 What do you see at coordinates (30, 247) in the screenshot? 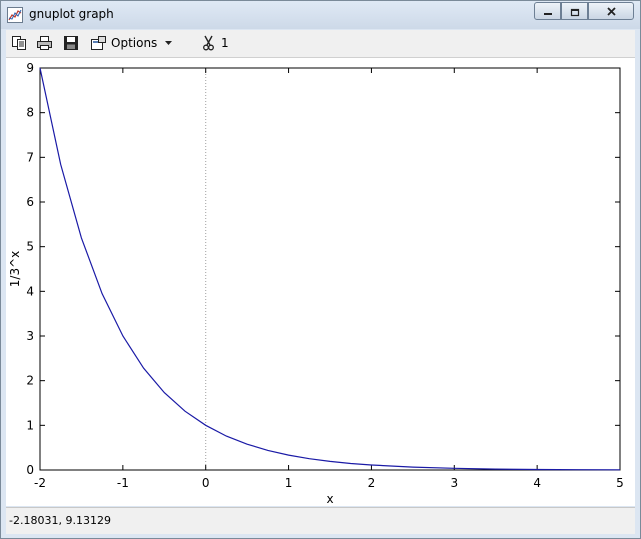
I see `y-tick-label: 5` at bounding box center [30, 247].